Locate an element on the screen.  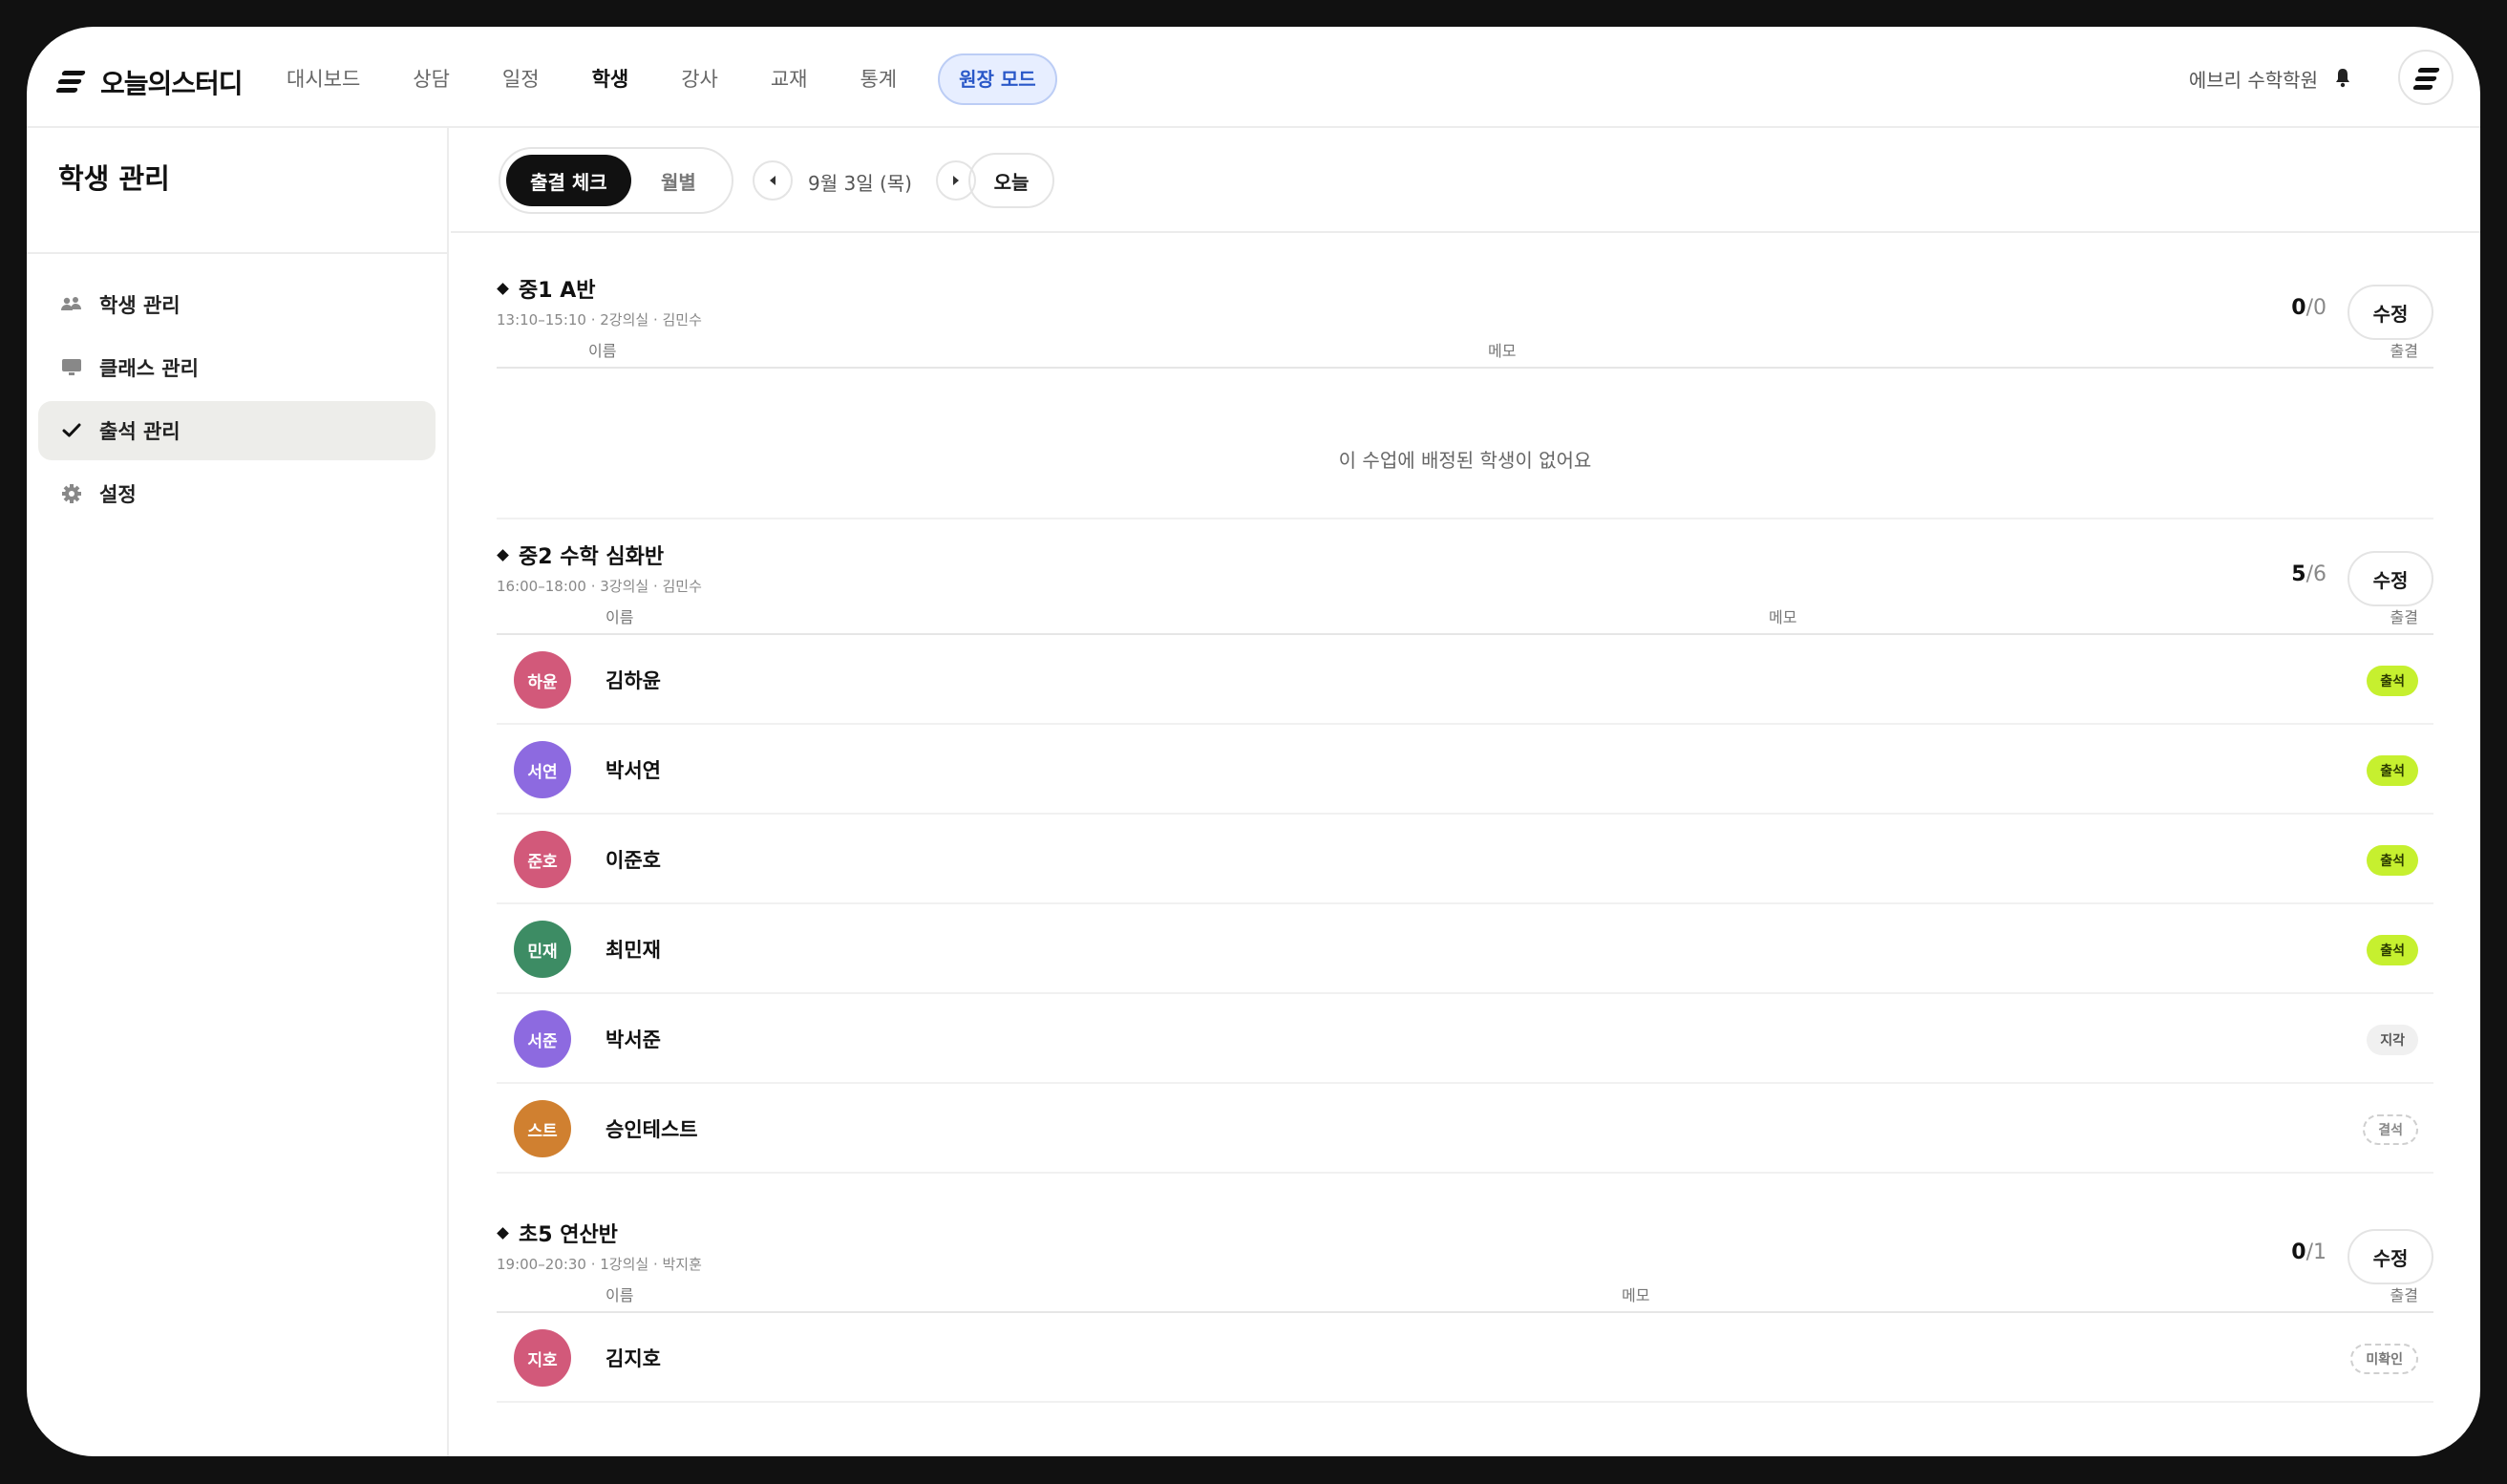
nav-students: 학생 is located at coordinates (610, 79).